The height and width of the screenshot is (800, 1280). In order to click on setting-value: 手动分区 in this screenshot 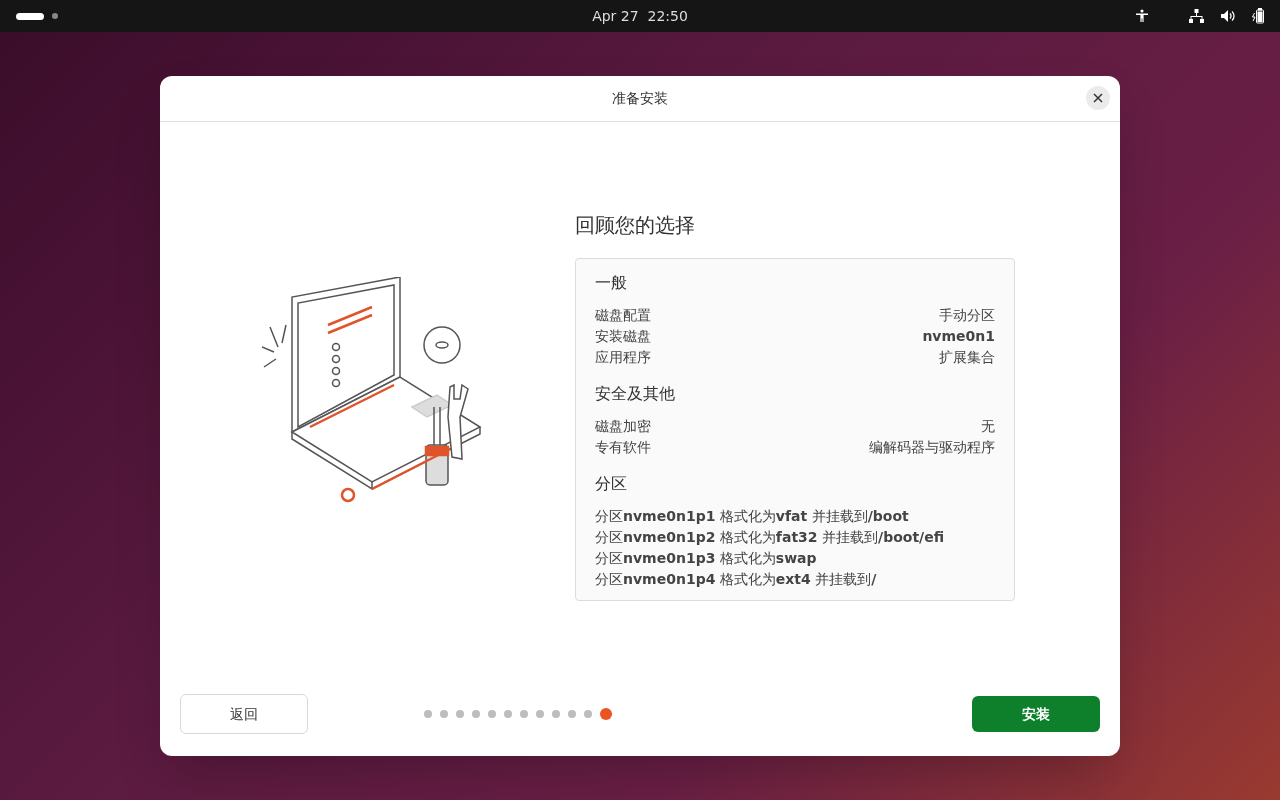, I will do `click(967, 315)`.